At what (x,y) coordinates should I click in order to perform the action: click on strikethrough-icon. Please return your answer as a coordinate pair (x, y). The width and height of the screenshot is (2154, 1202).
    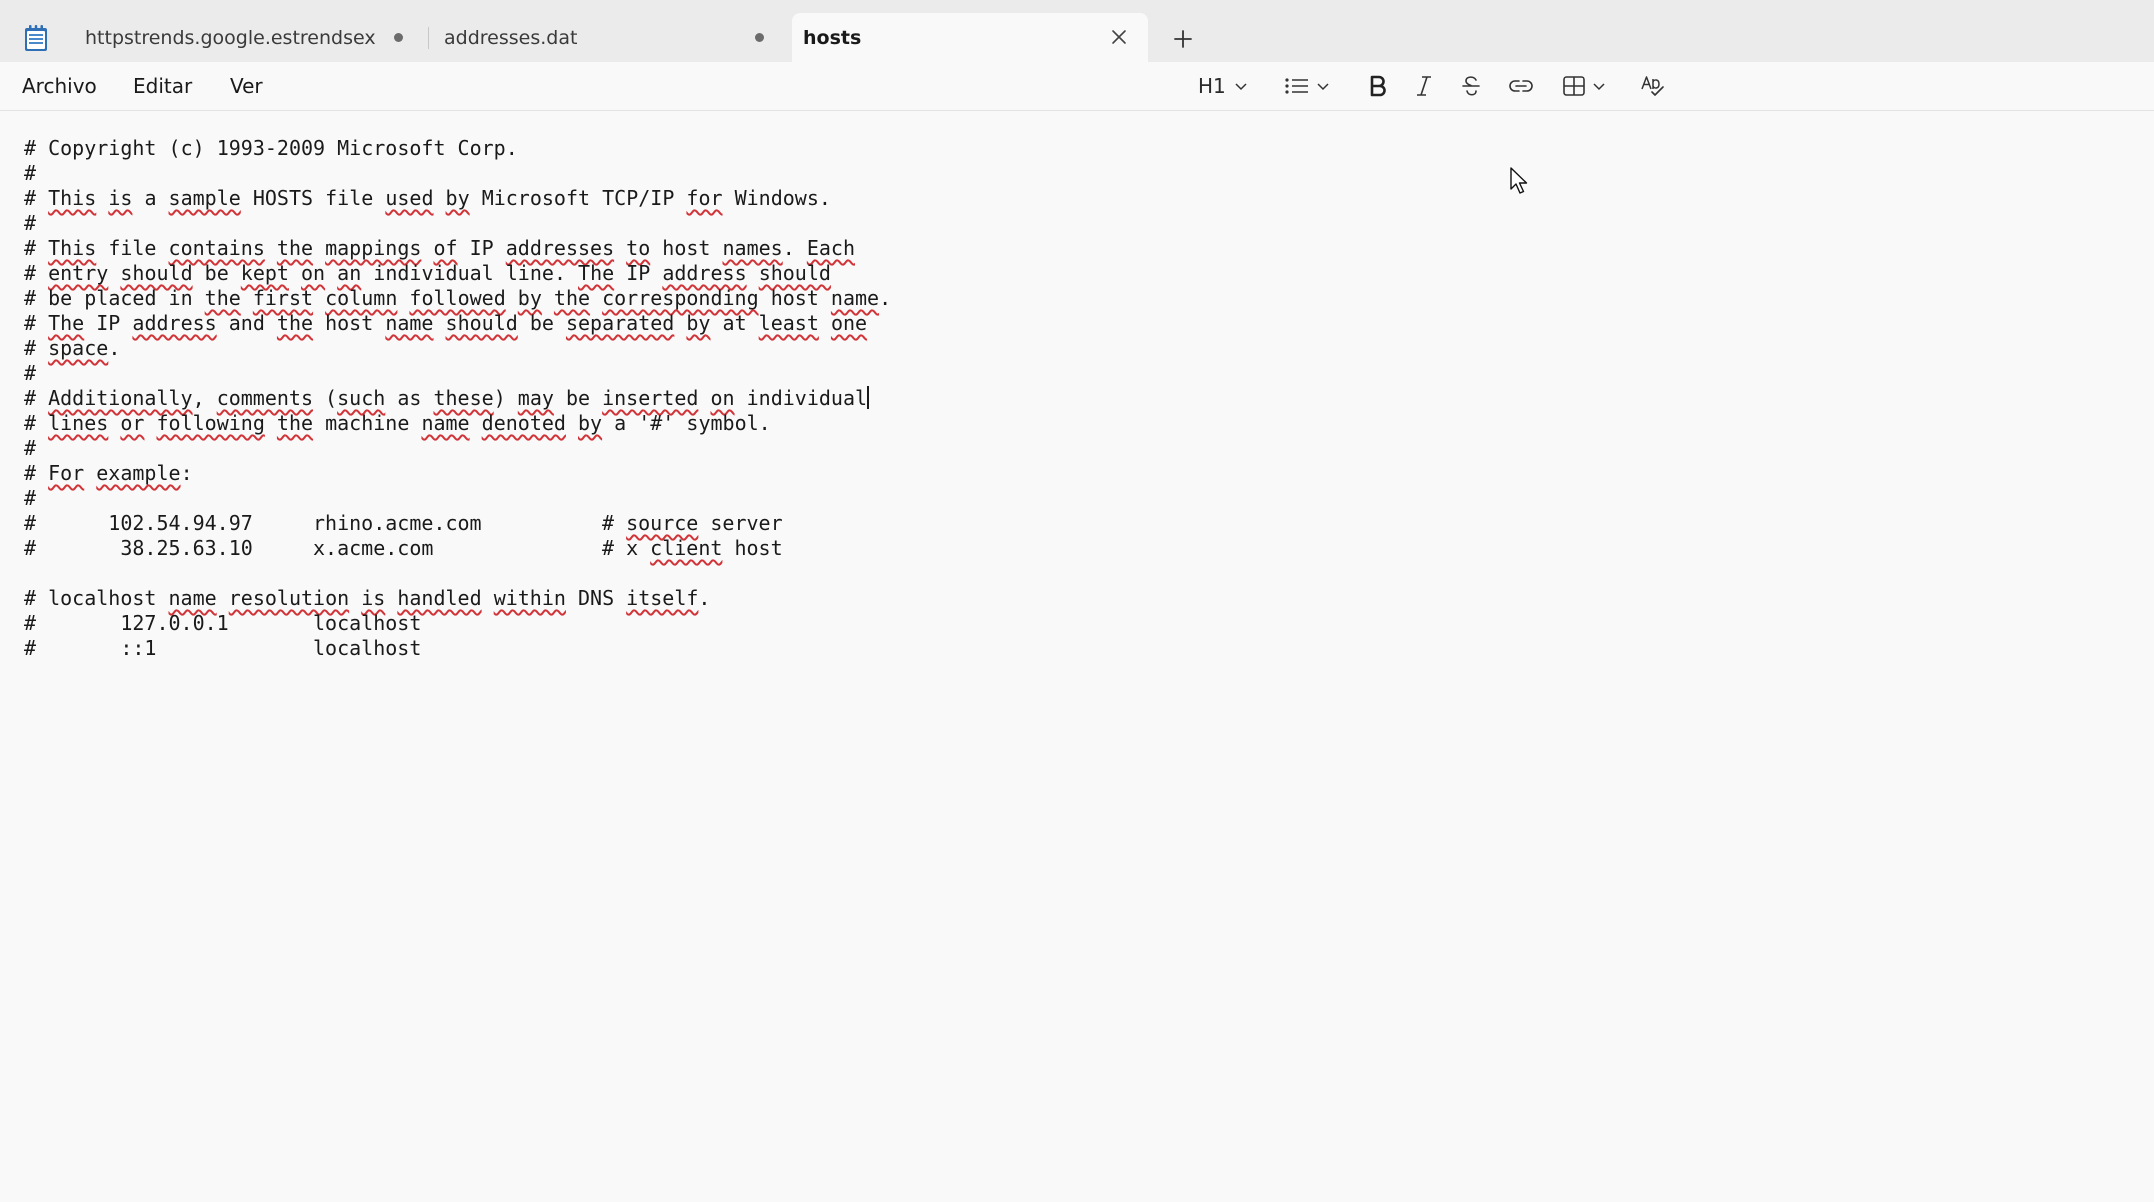
    Looking at the image, I should click on (1471, 86).